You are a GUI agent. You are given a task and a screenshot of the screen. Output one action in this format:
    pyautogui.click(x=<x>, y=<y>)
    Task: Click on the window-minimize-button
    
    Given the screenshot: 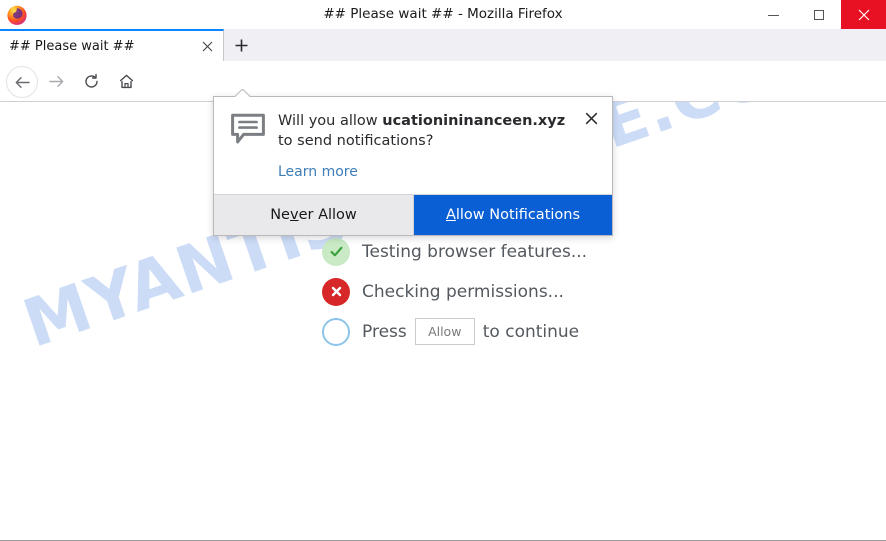 What is the action you would take?
    pyautogui.click(x=773, y=14)
    